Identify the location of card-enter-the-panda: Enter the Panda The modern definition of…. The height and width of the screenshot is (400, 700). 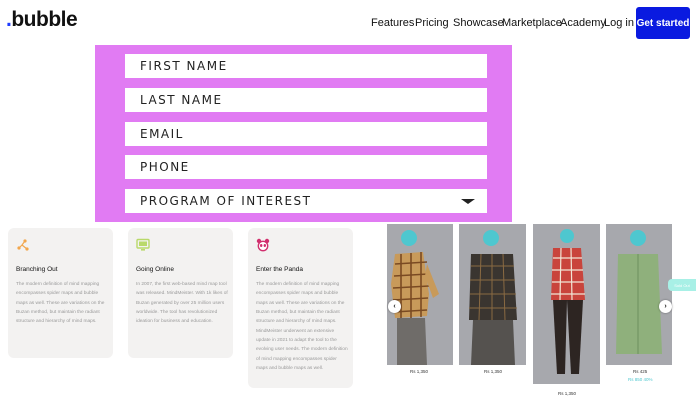
(300, 308).